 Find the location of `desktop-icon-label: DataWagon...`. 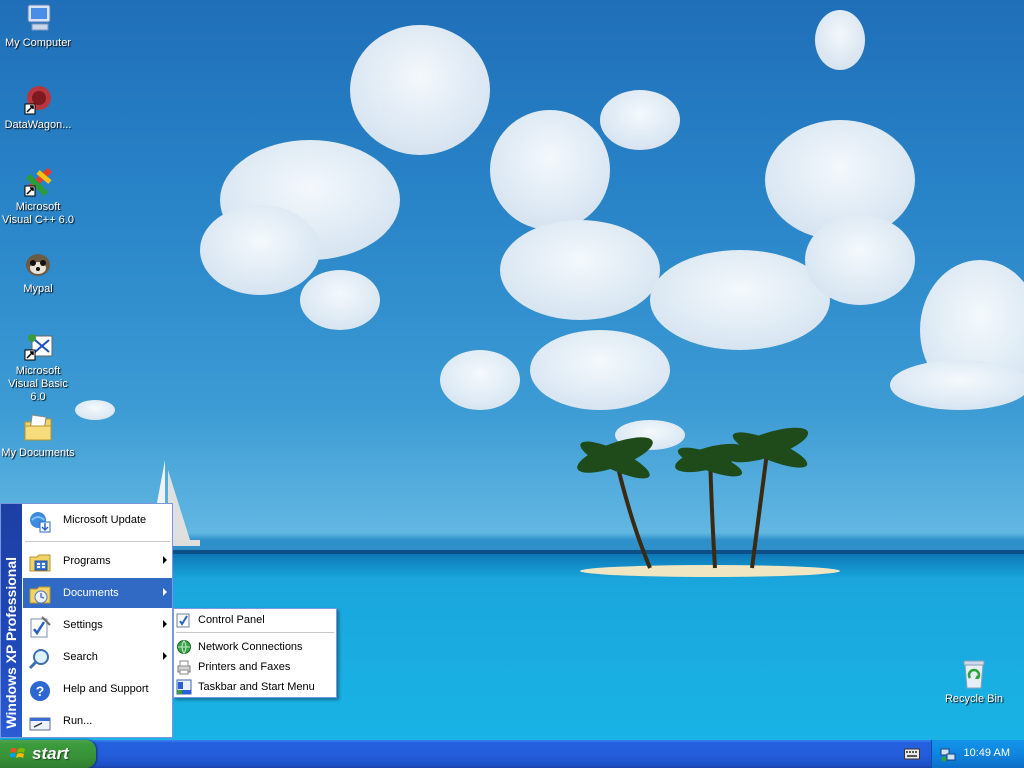

desktop-icon-label: DataWagon... is located at coordinates (38, 125).